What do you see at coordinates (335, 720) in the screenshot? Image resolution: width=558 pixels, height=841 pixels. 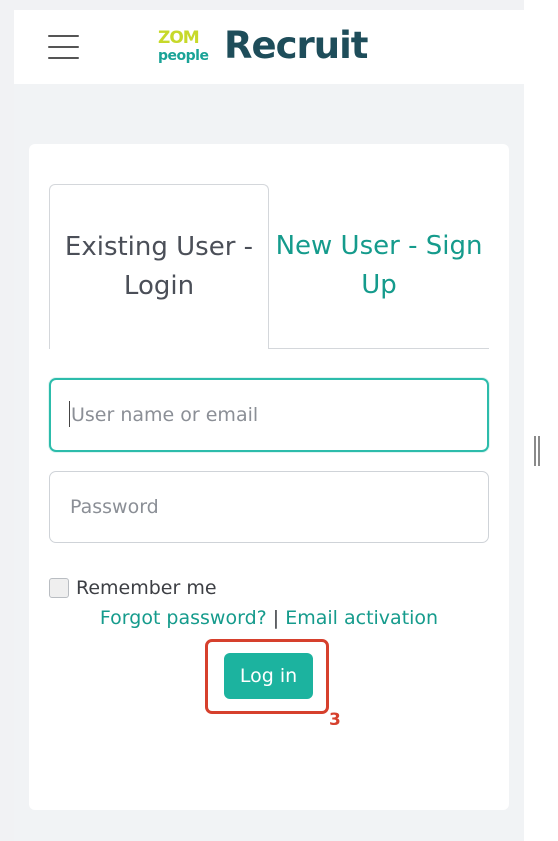 I see `annotation-marker-number: 3` at bounding box center [335, 720].